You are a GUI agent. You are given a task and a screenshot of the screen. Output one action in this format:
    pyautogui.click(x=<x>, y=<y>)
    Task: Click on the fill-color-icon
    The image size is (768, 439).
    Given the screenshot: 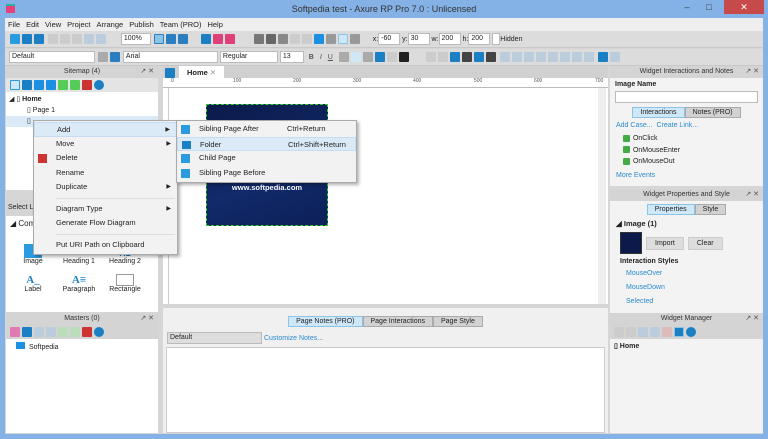 What is the action you would take?
    pyautogui.click(x=306, y=39)
    